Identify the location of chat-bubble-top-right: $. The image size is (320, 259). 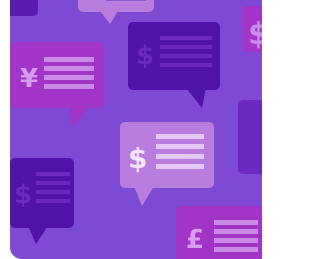
(252, 29).